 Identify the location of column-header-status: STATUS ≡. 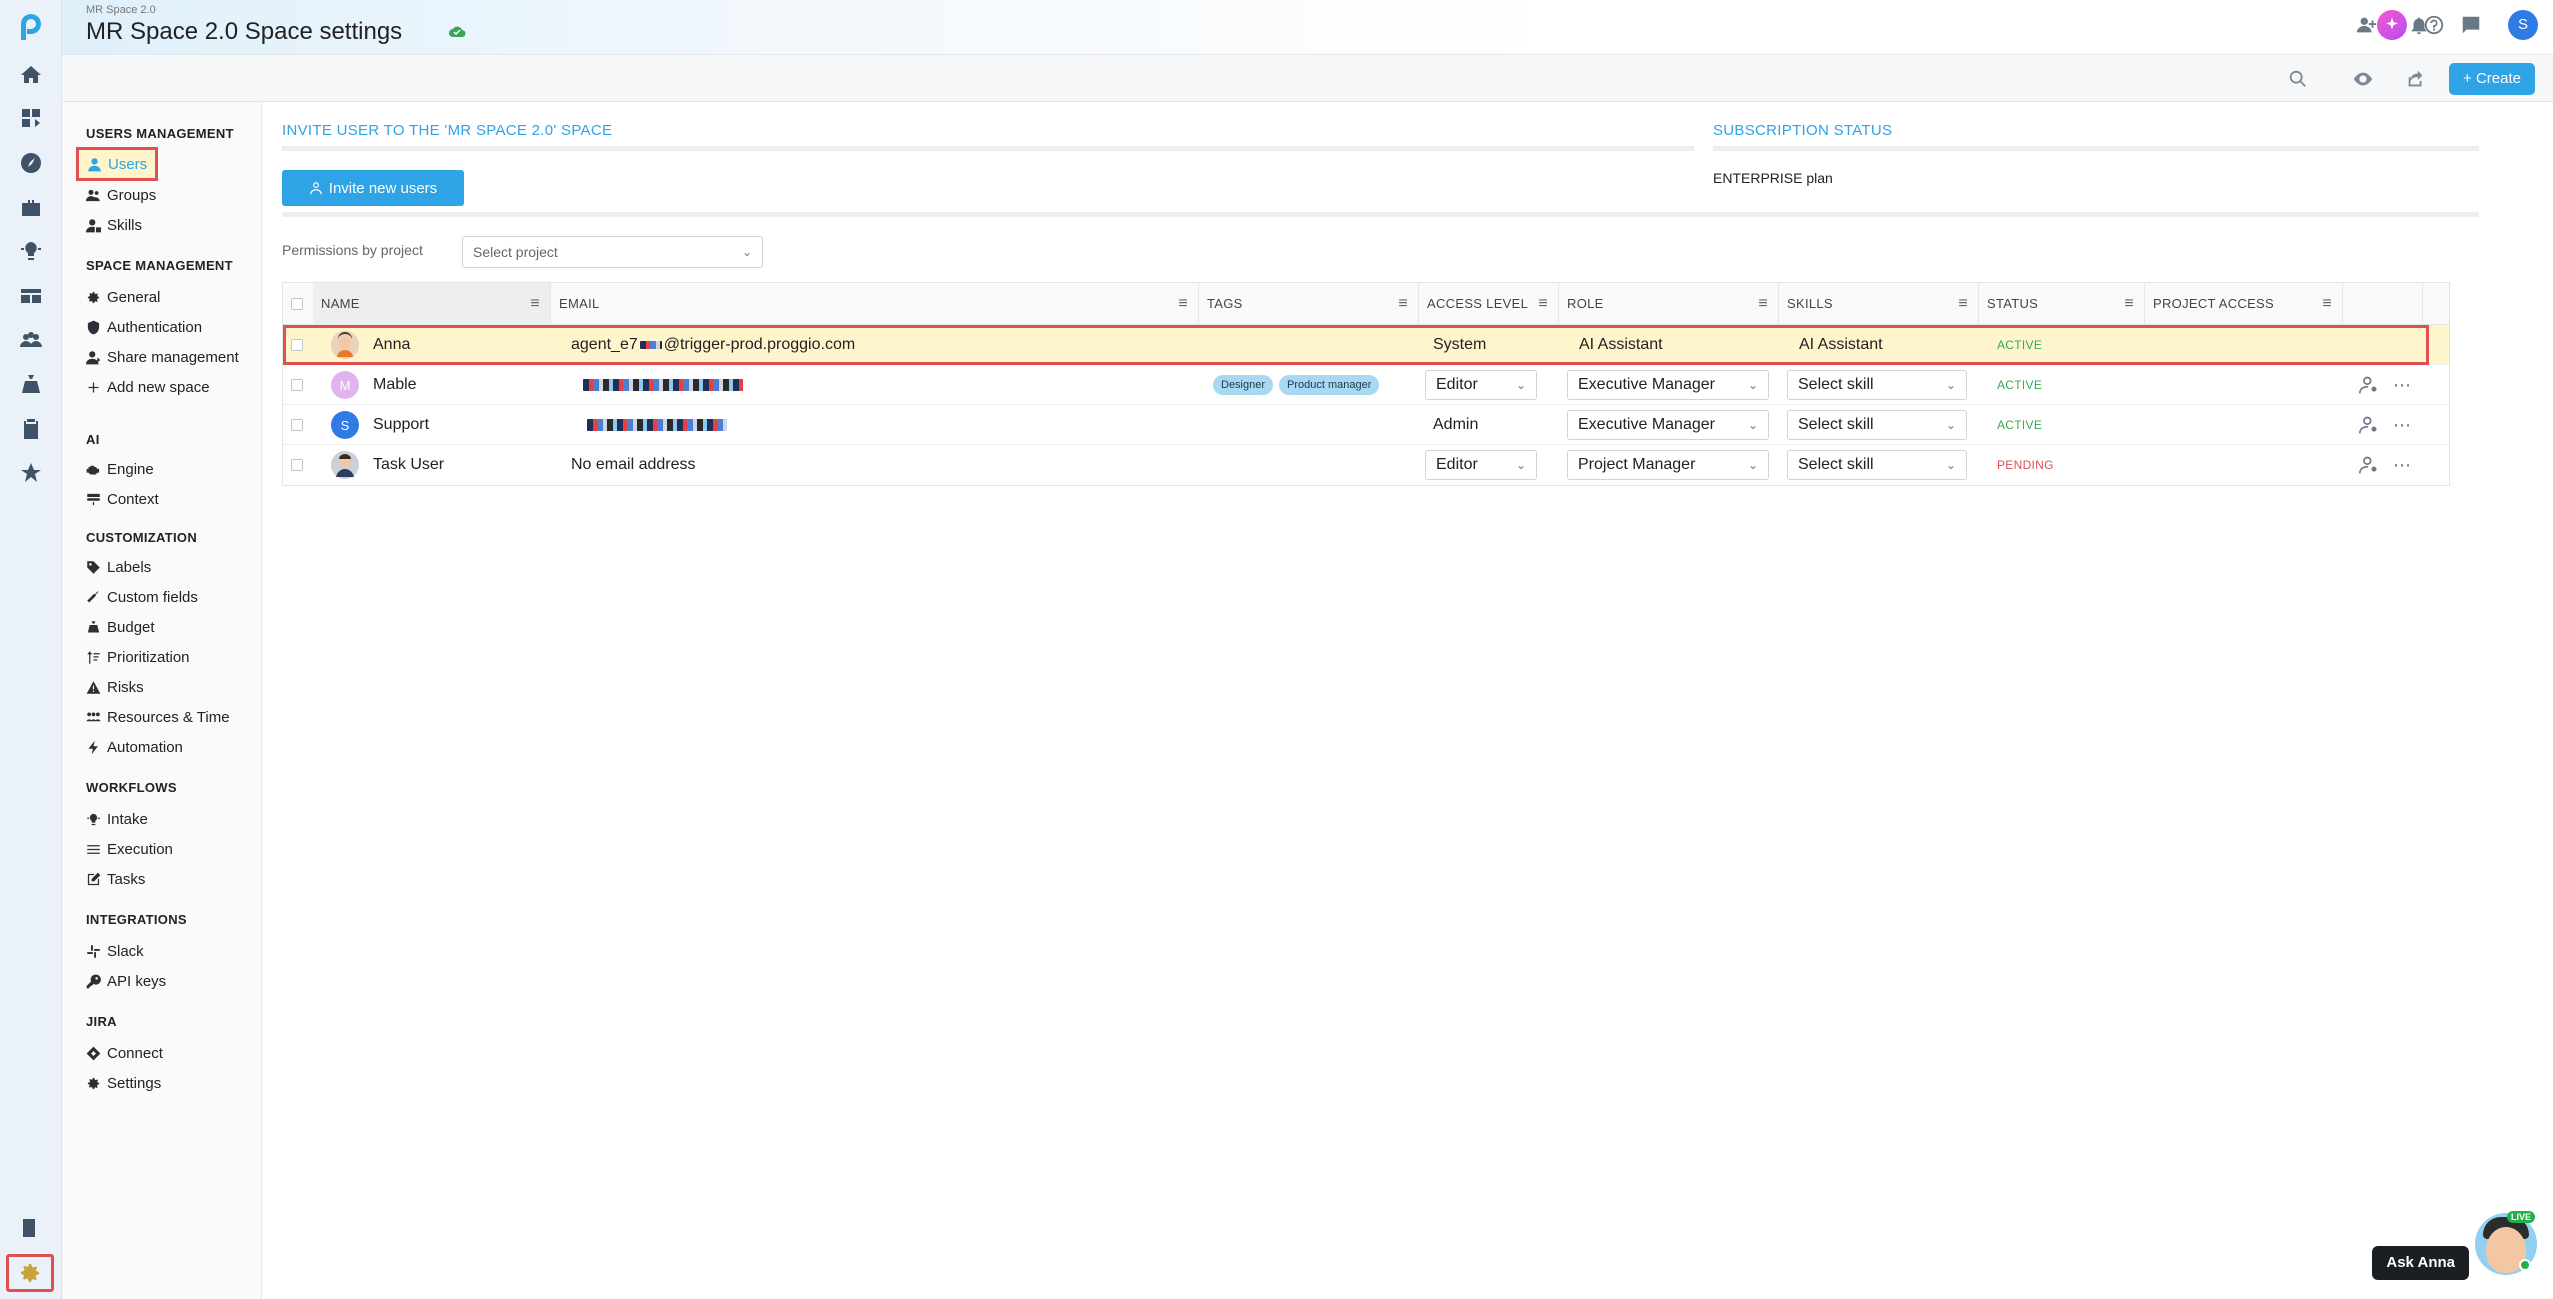
(2062, 304).